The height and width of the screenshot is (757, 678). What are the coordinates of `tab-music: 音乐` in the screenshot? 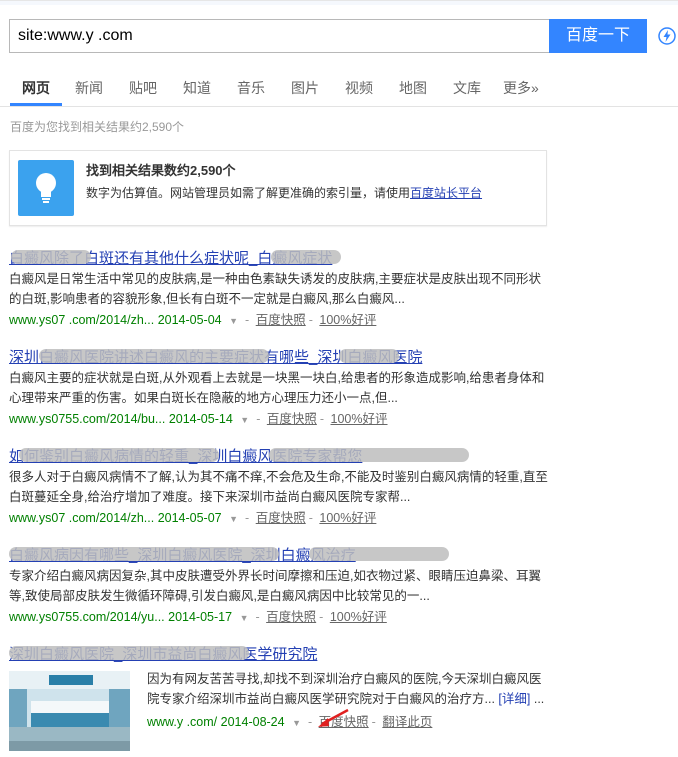 It's located at (251, 88).